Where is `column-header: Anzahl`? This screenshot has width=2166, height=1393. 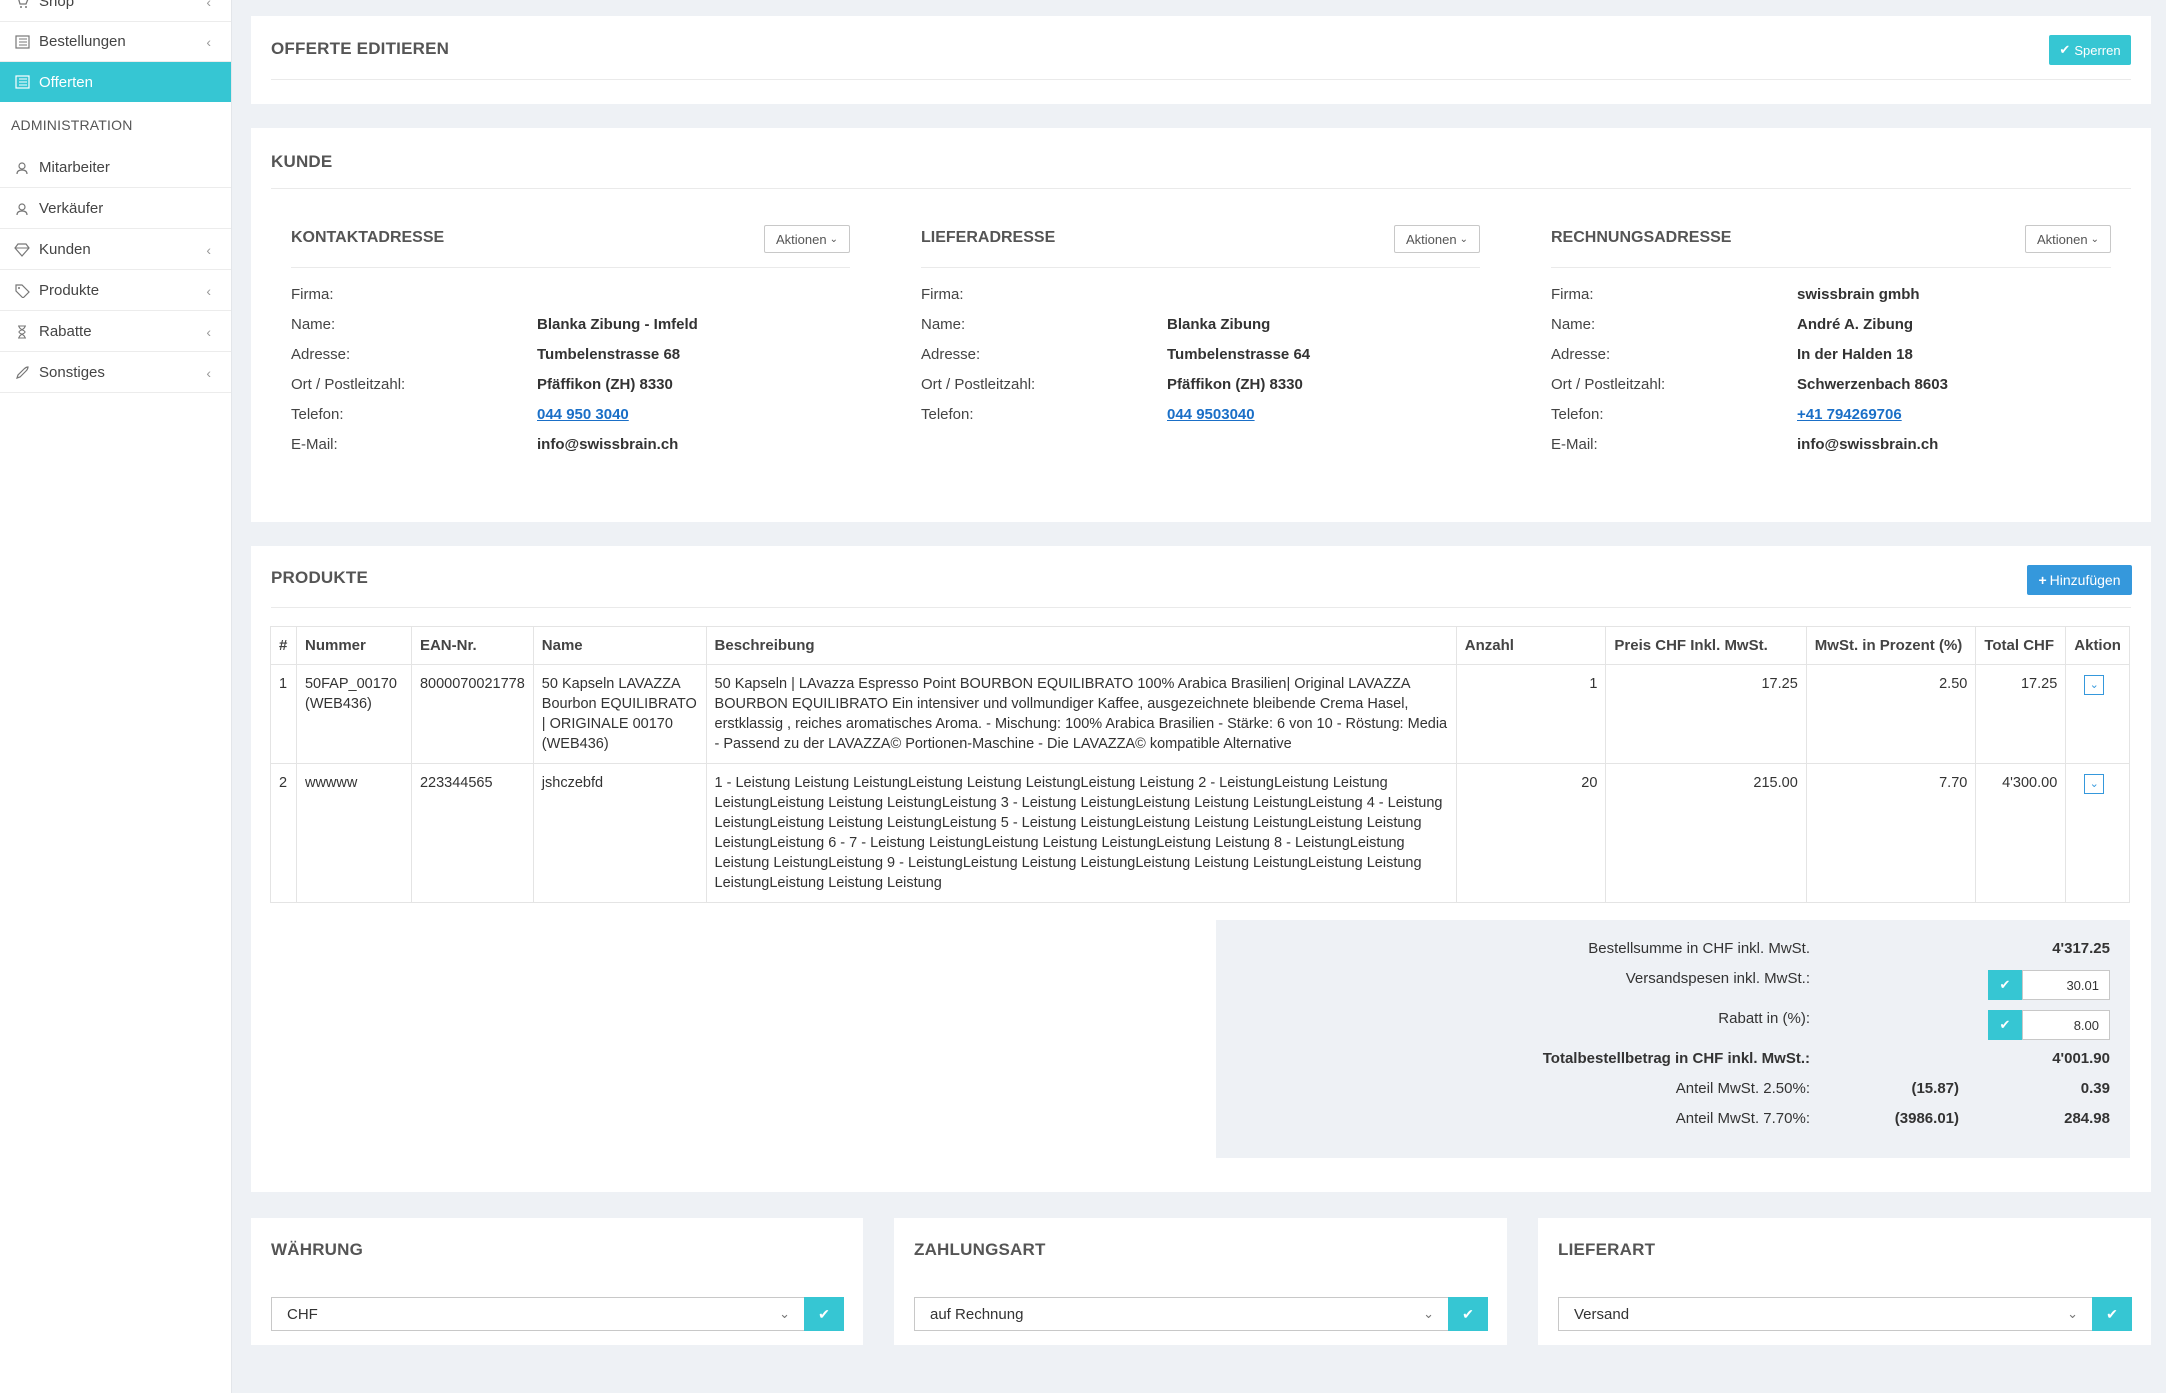 column-header: Anzahl is located at coordinates (1531, 645).